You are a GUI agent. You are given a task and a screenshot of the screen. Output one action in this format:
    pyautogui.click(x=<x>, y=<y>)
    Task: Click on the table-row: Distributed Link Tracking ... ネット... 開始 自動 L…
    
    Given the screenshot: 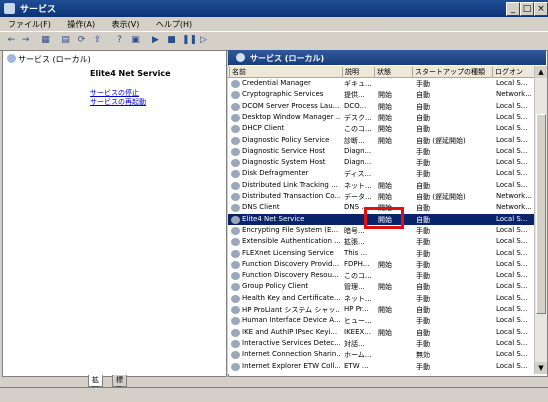 What is the action you would take?
    pyautogui.click(x=381, y=185)
    